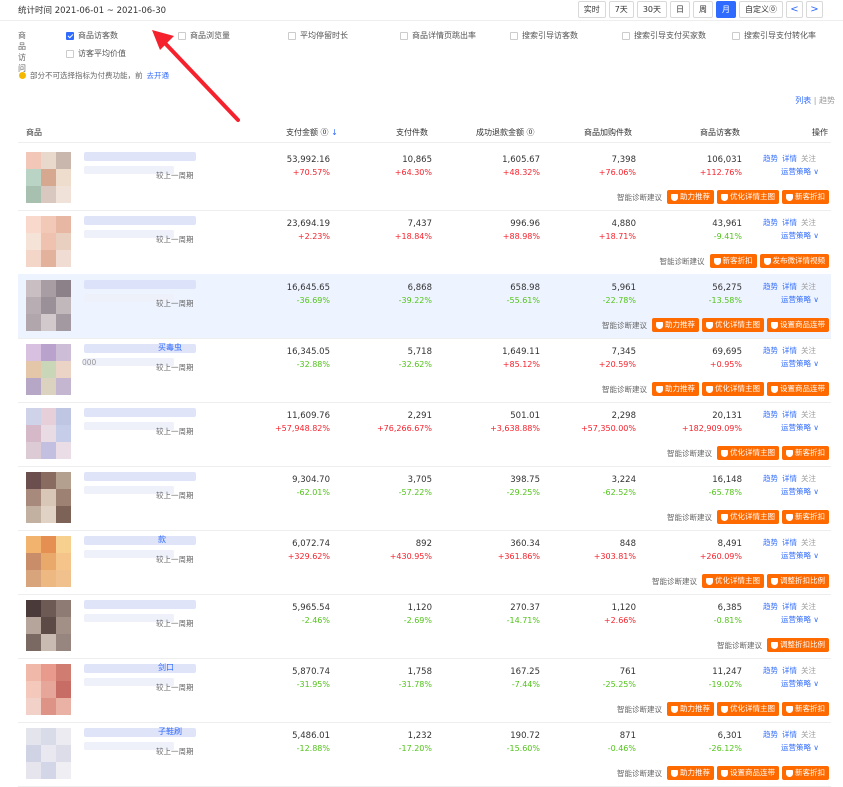 Image resolution: width=843 pixels, height=787 pixels. What do you see at coordinates (608, 132) in the screenshot?
I see `col-cart: 商品加购件数` at bounding box center [608, 132].